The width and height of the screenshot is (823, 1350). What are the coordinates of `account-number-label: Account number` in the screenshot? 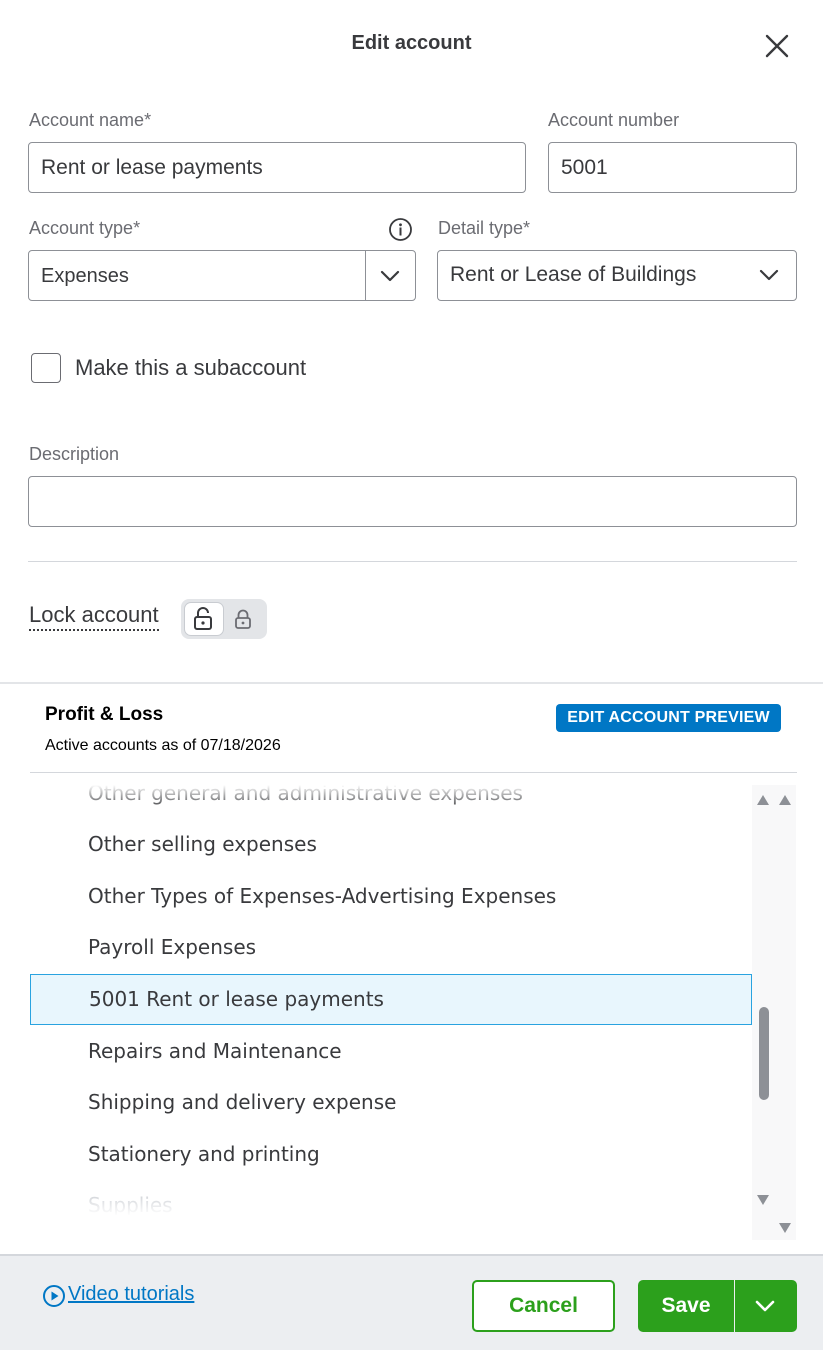 It's located at (614, 120).